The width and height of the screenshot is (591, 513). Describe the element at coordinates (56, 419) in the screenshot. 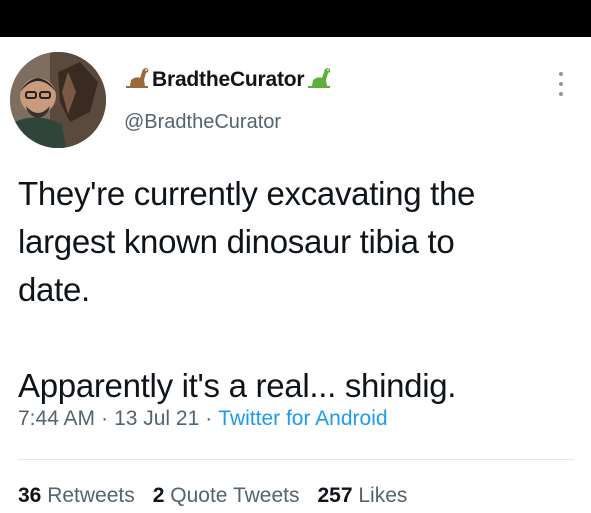

I see `tweet-time: 7:44 AM` at that location.